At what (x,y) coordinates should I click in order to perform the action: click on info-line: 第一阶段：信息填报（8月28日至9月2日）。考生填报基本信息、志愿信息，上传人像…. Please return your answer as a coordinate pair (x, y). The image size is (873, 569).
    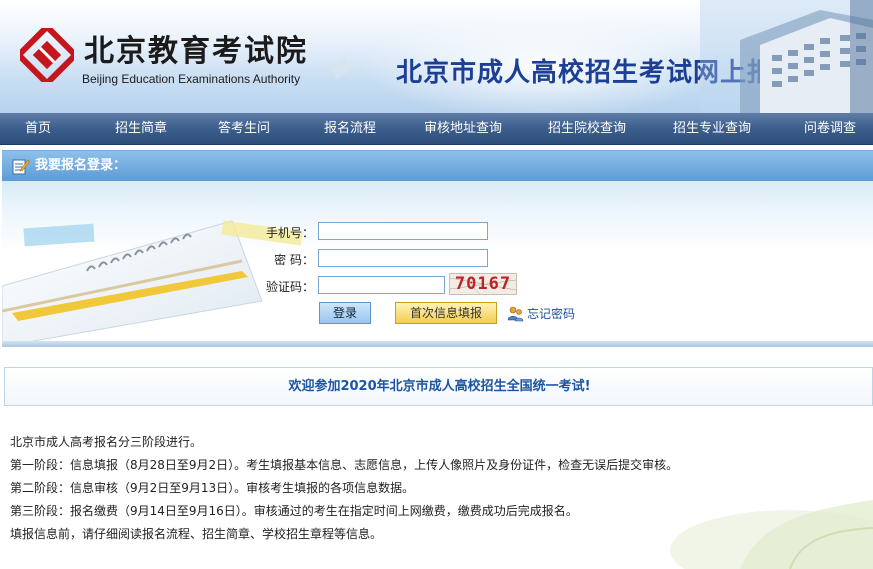
    Looking at the image, I should click on (344, 465).